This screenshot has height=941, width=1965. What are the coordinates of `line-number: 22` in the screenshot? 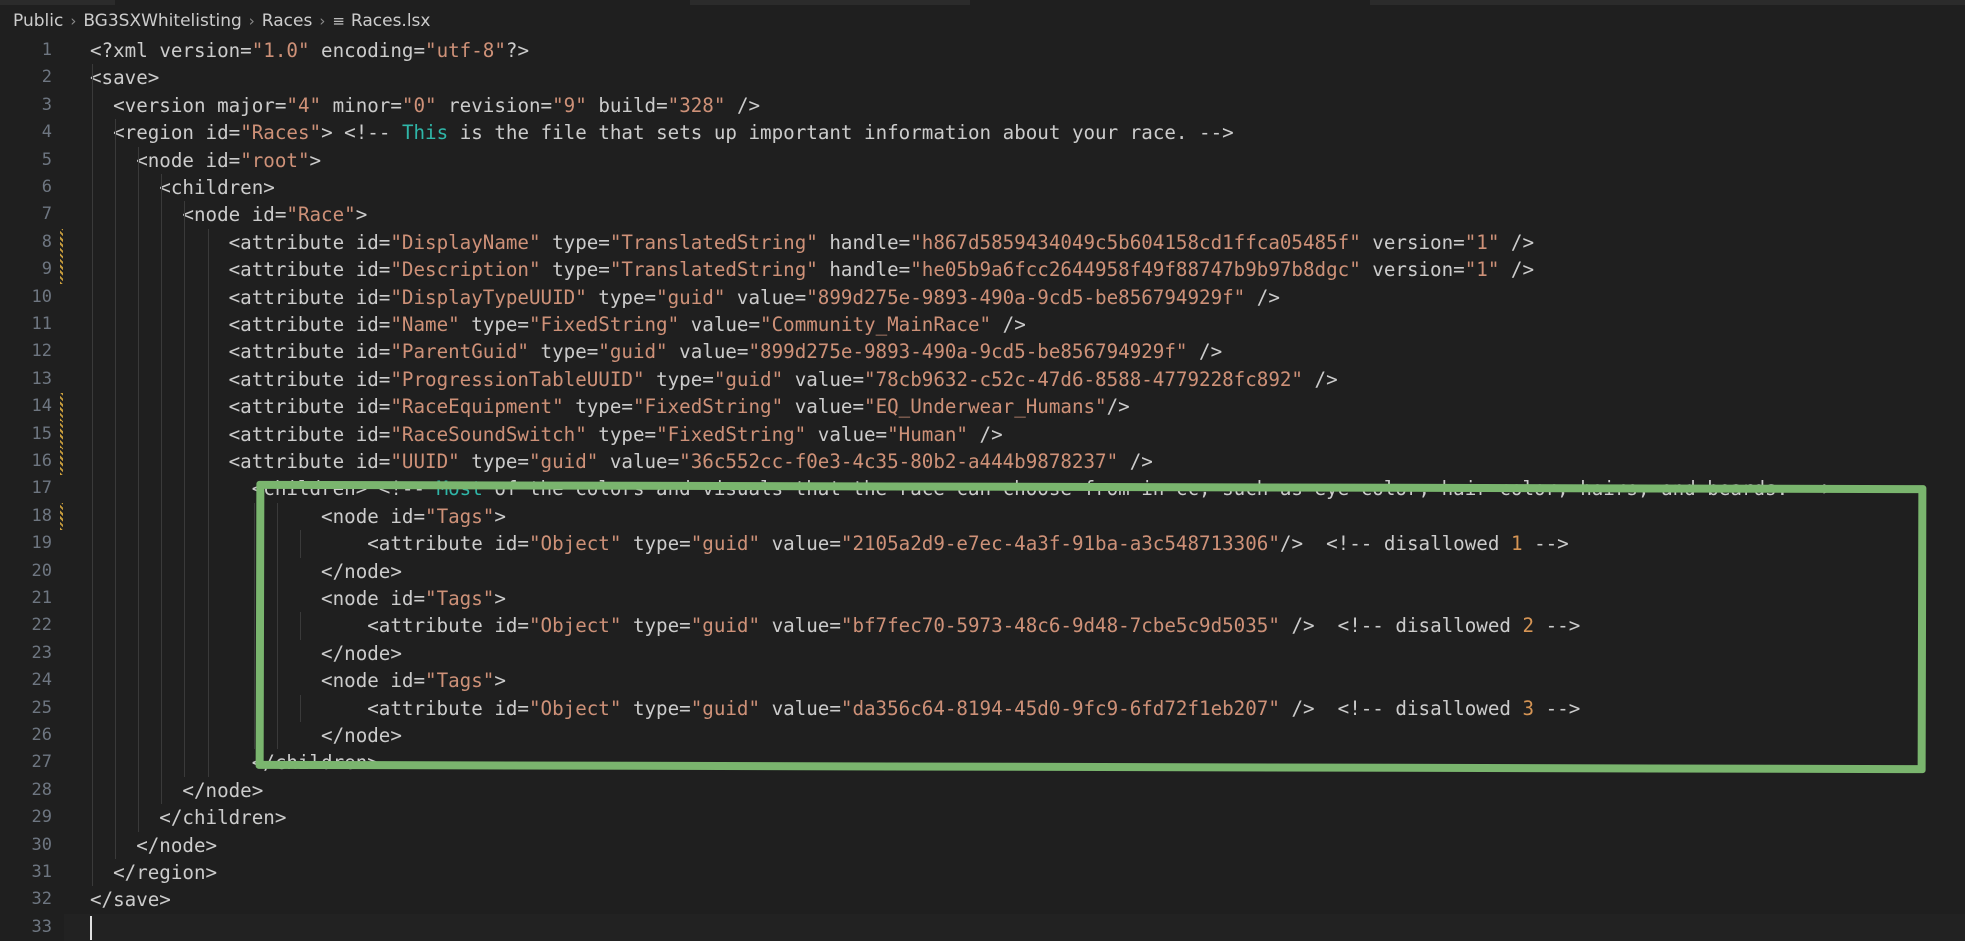 It's located at (41, 625).